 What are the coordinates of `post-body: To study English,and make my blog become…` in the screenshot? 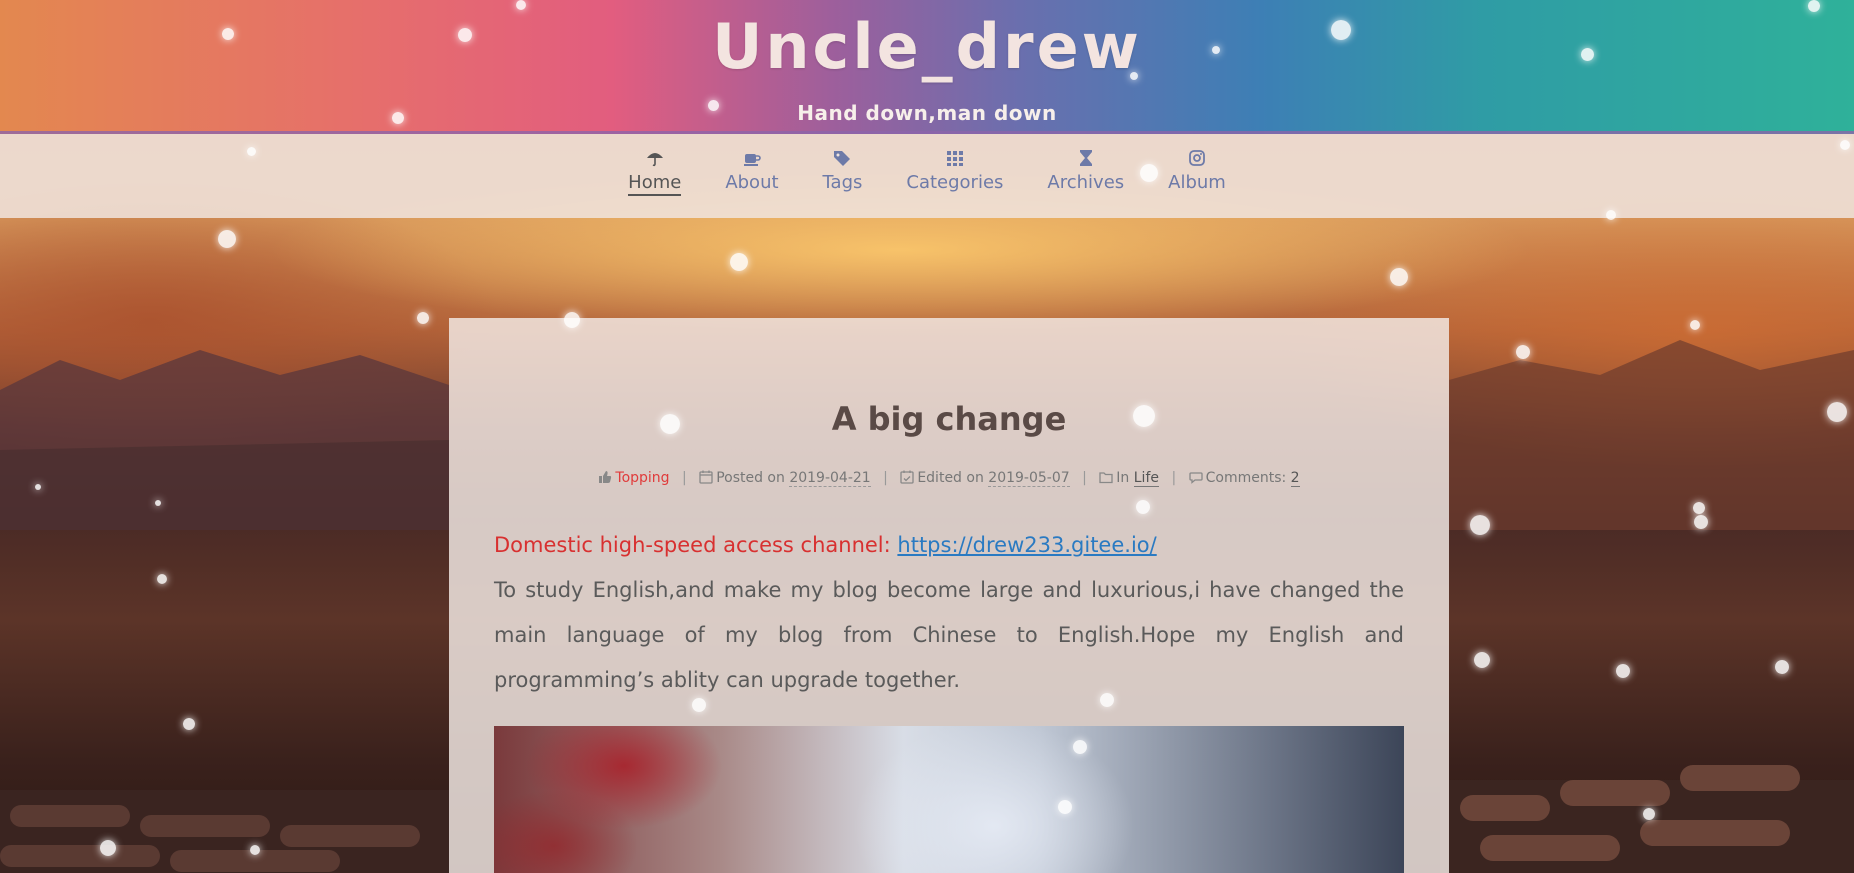 It's located at (949, 635).